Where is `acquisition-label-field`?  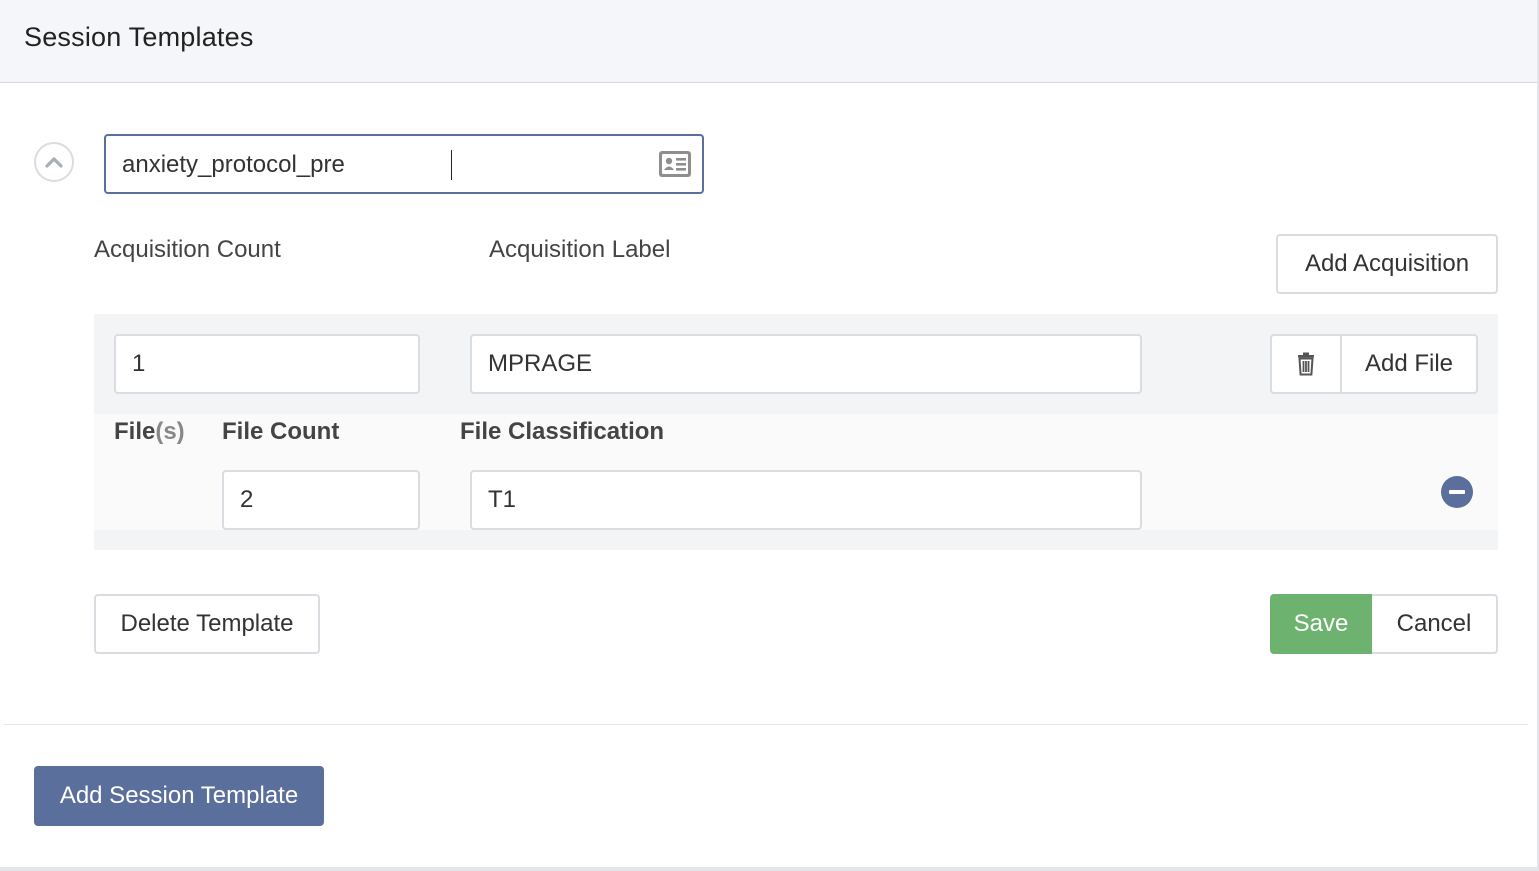
acquisition-label-field is located at coordinates (806, 364).